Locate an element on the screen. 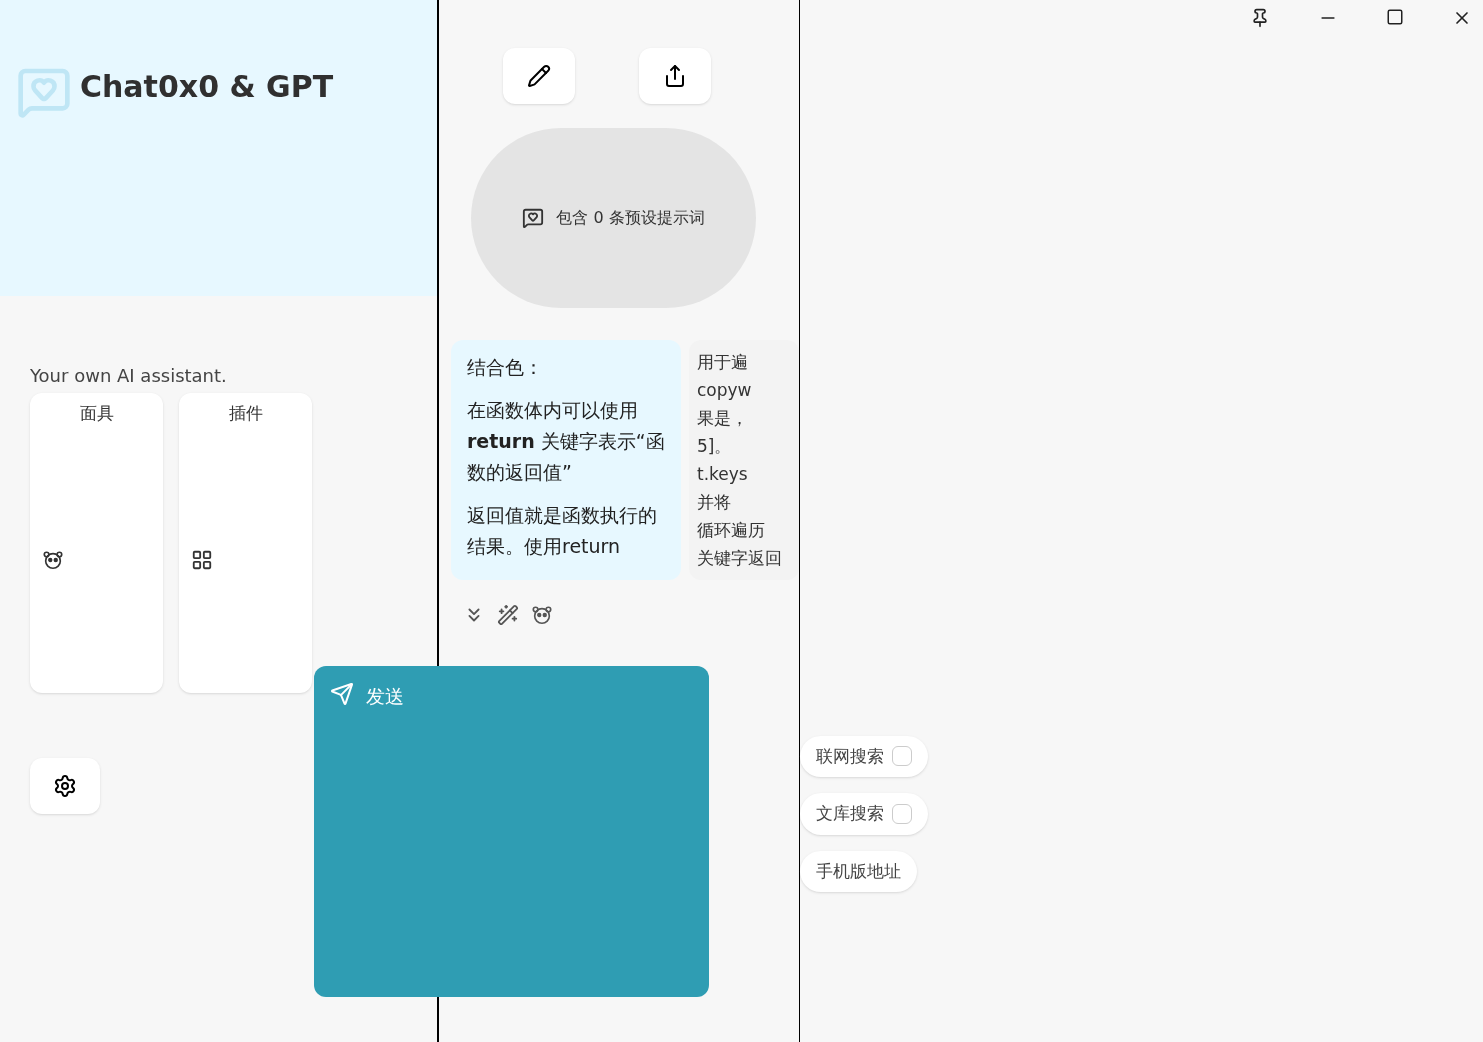  option-chip: 手机版地址 is located at coordinates (858, 871).